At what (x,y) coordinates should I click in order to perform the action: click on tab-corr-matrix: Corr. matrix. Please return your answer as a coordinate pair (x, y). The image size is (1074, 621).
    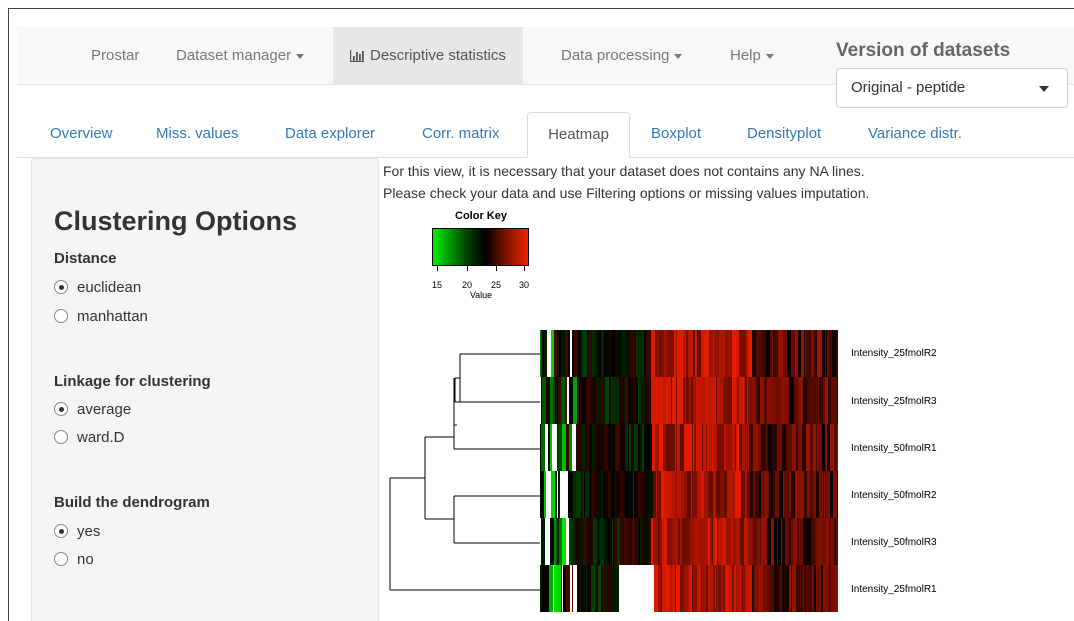
    Looking at the image, I should click on (461, 135).